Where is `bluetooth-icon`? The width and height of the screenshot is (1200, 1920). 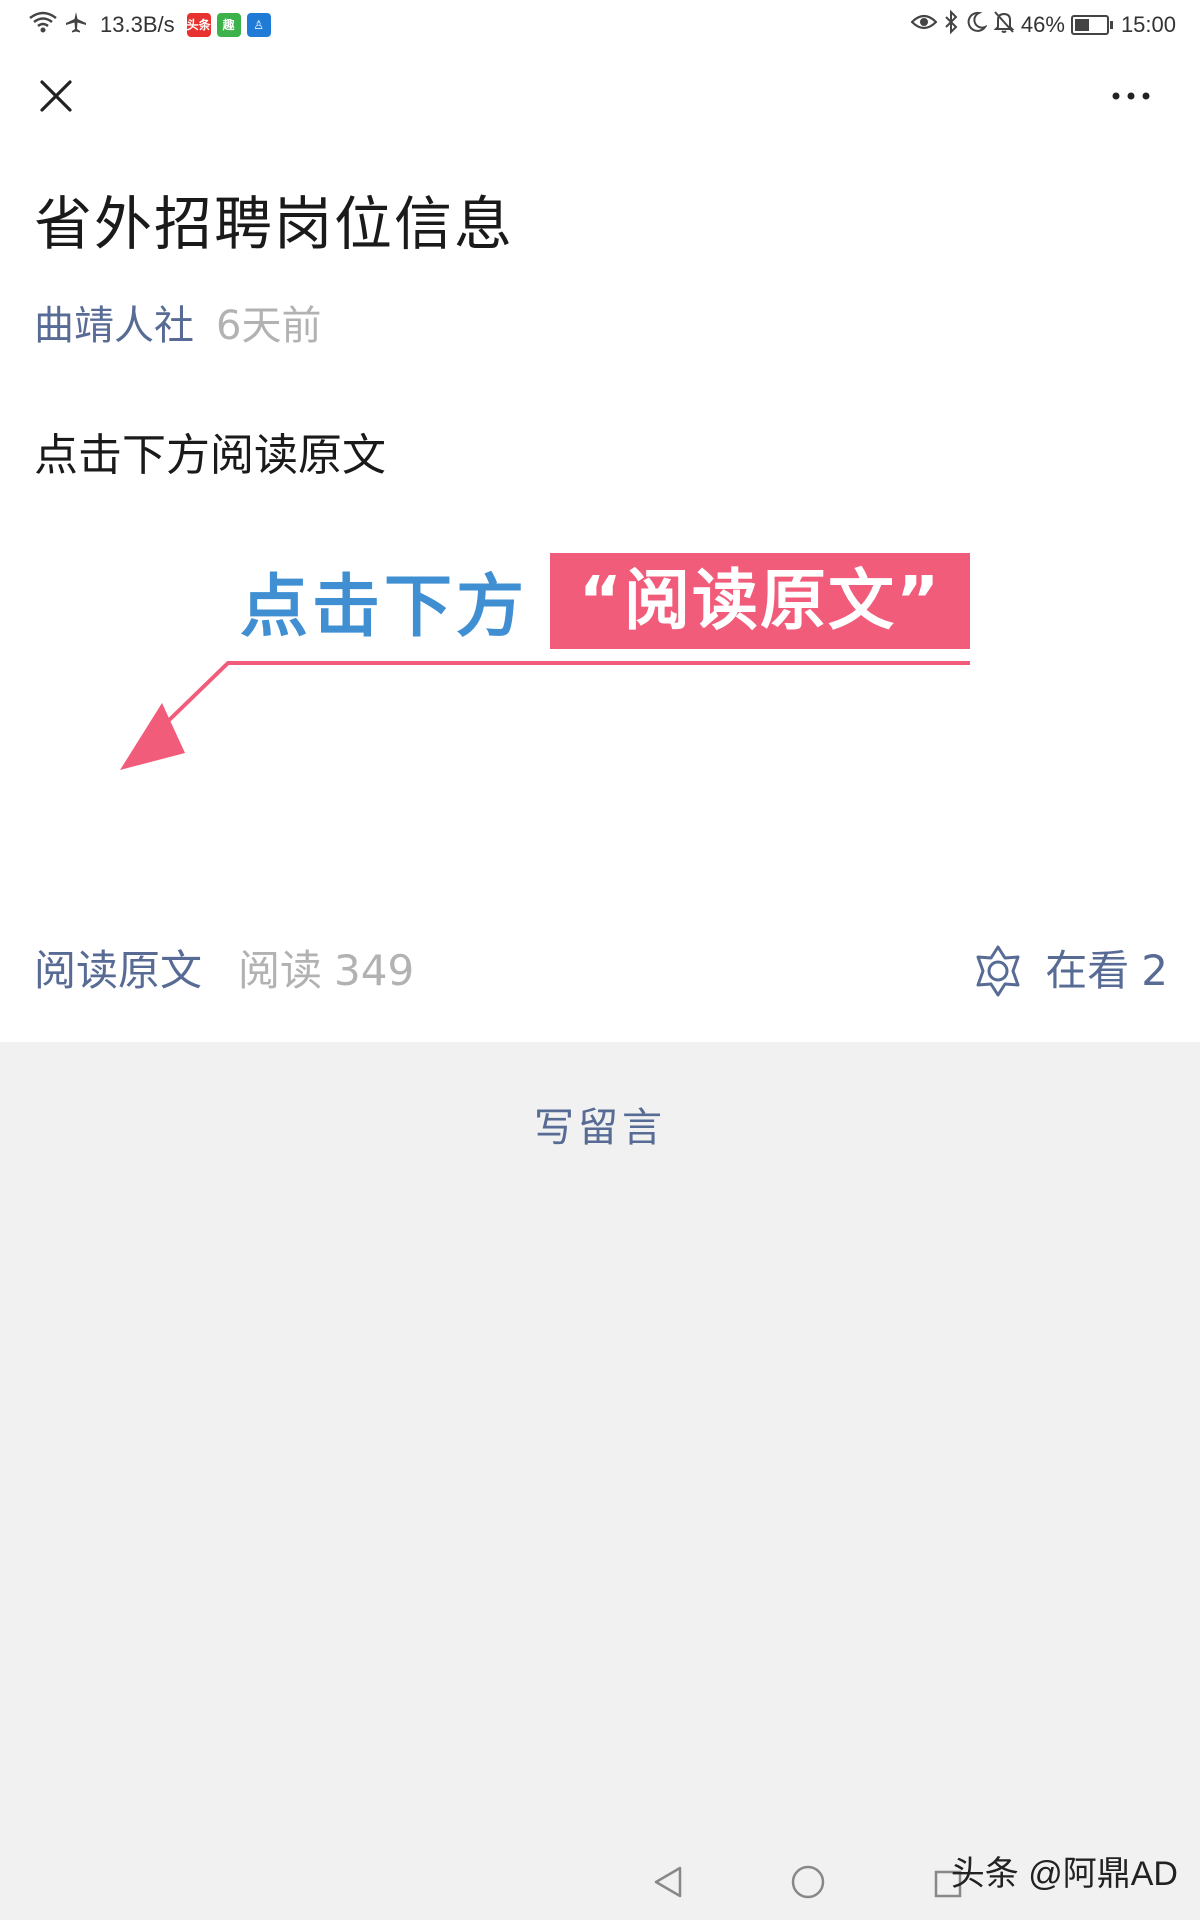
bluetooth-icon is located at coordinates (951, 24).